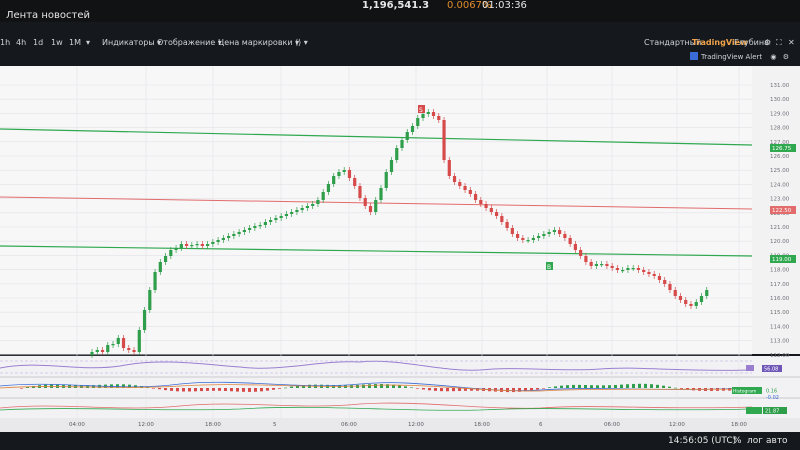 The image size is (800, 450). I want to click on price-tick-label: 114.00, so click(780, 327).